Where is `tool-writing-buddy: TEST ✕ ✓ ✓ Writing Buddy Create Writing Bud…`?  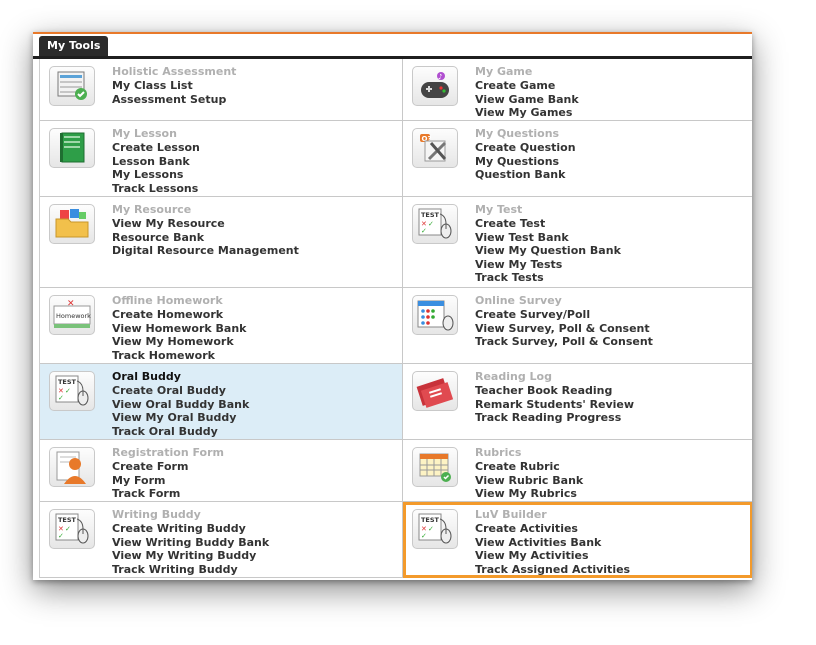 tool-writing-buddy: TEST ✕ ✓ ✓ Writing Buddy Create Writing Bud… is located at coordinates (221, 540).